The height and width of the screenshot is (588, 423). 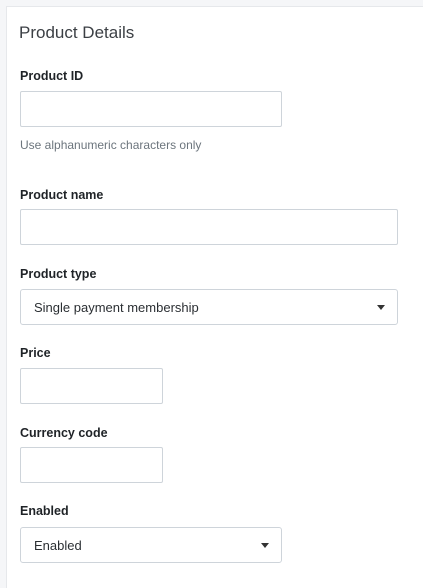 I want to click on enabled-select: Enabled, so click(x=151, y=545).